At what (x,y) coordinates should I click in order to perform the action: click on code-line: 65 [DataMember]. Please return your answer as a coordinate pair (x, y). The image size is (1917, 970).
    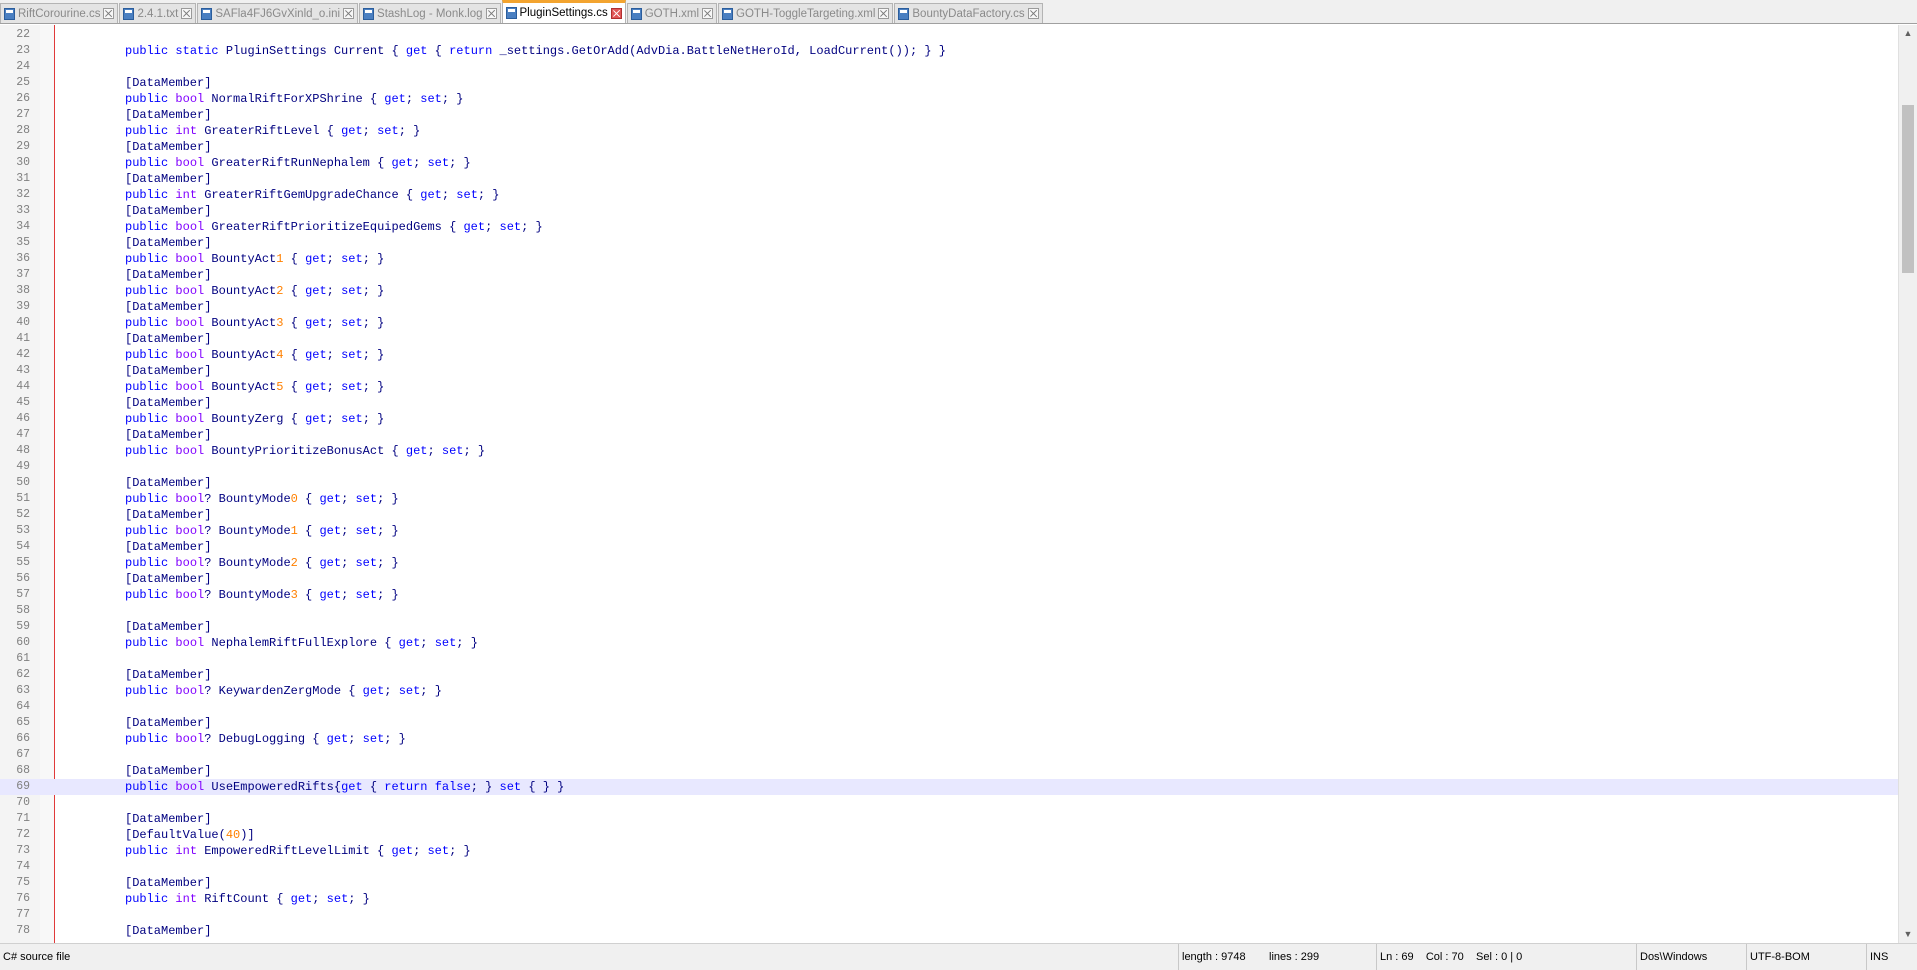
    Looking at the image, I should click on (949, 723).